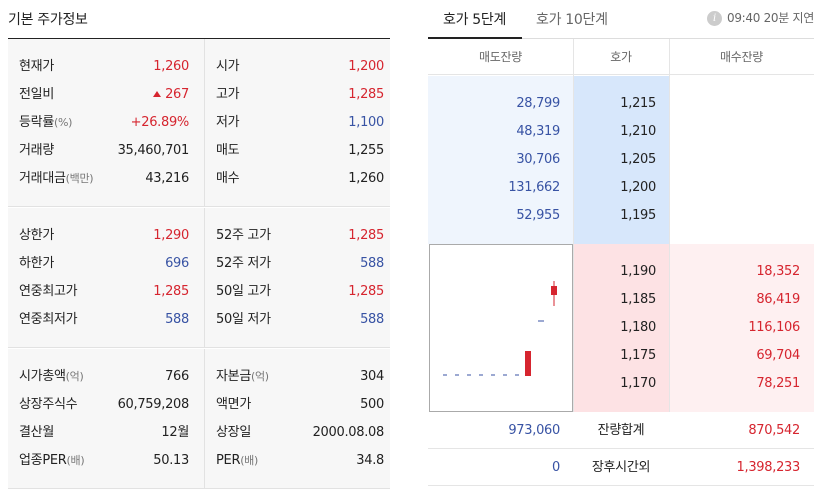 The image size is (830, 498). I want to click on ask-volume: 52,955, so click(538, 215).